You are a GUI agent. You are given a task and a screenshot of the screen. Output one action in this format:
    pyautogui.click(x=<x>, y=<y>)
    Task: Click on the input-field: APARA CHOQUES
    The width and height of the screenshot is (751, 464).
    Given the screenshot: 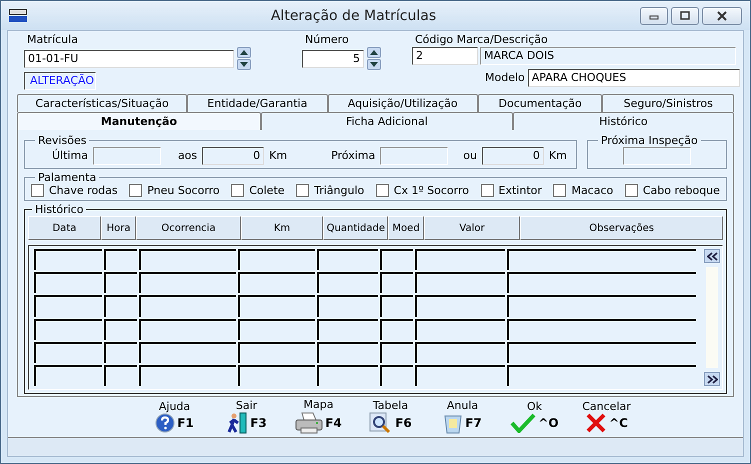 What is the action you would take?
    pyautogui.click(x=634, y=78)
    